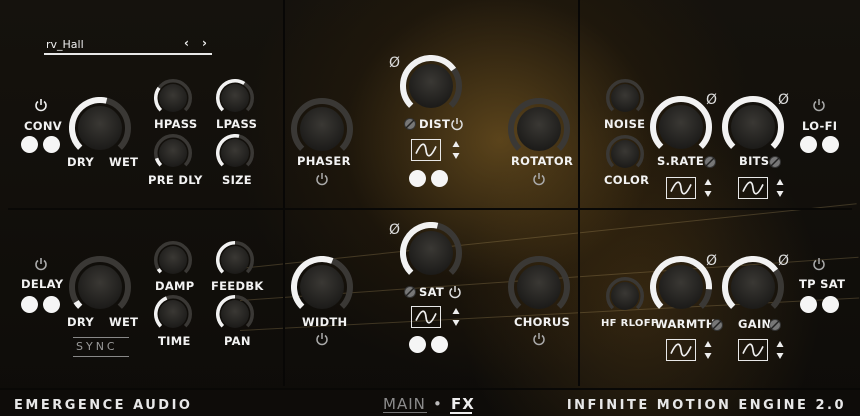  What do you see at coordinates (753, 287) in the screenshot?
I see `gain-knob` at bounding box center [753, 287].